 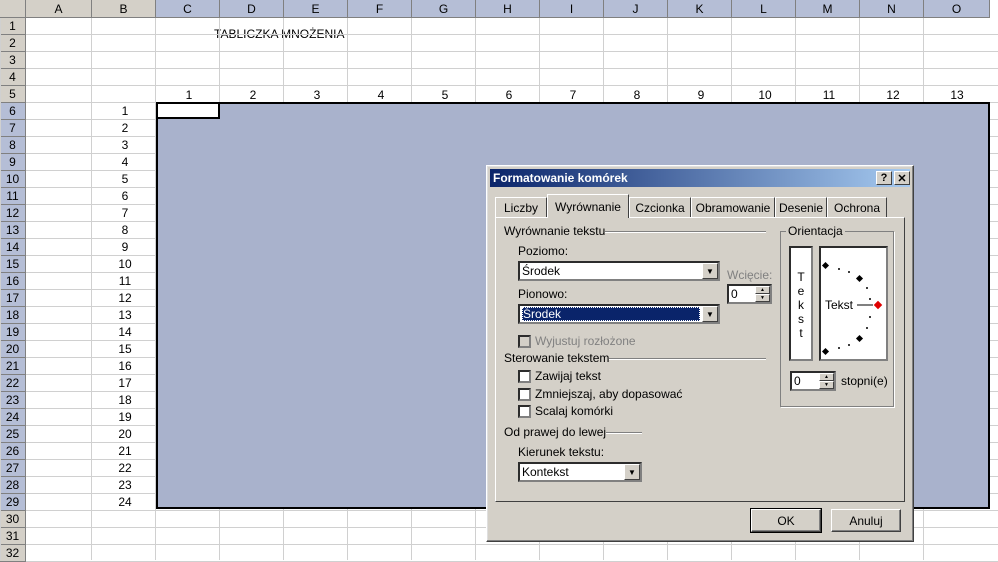 I want to click on header-number-cell: 13, so click(x=957, y=95).